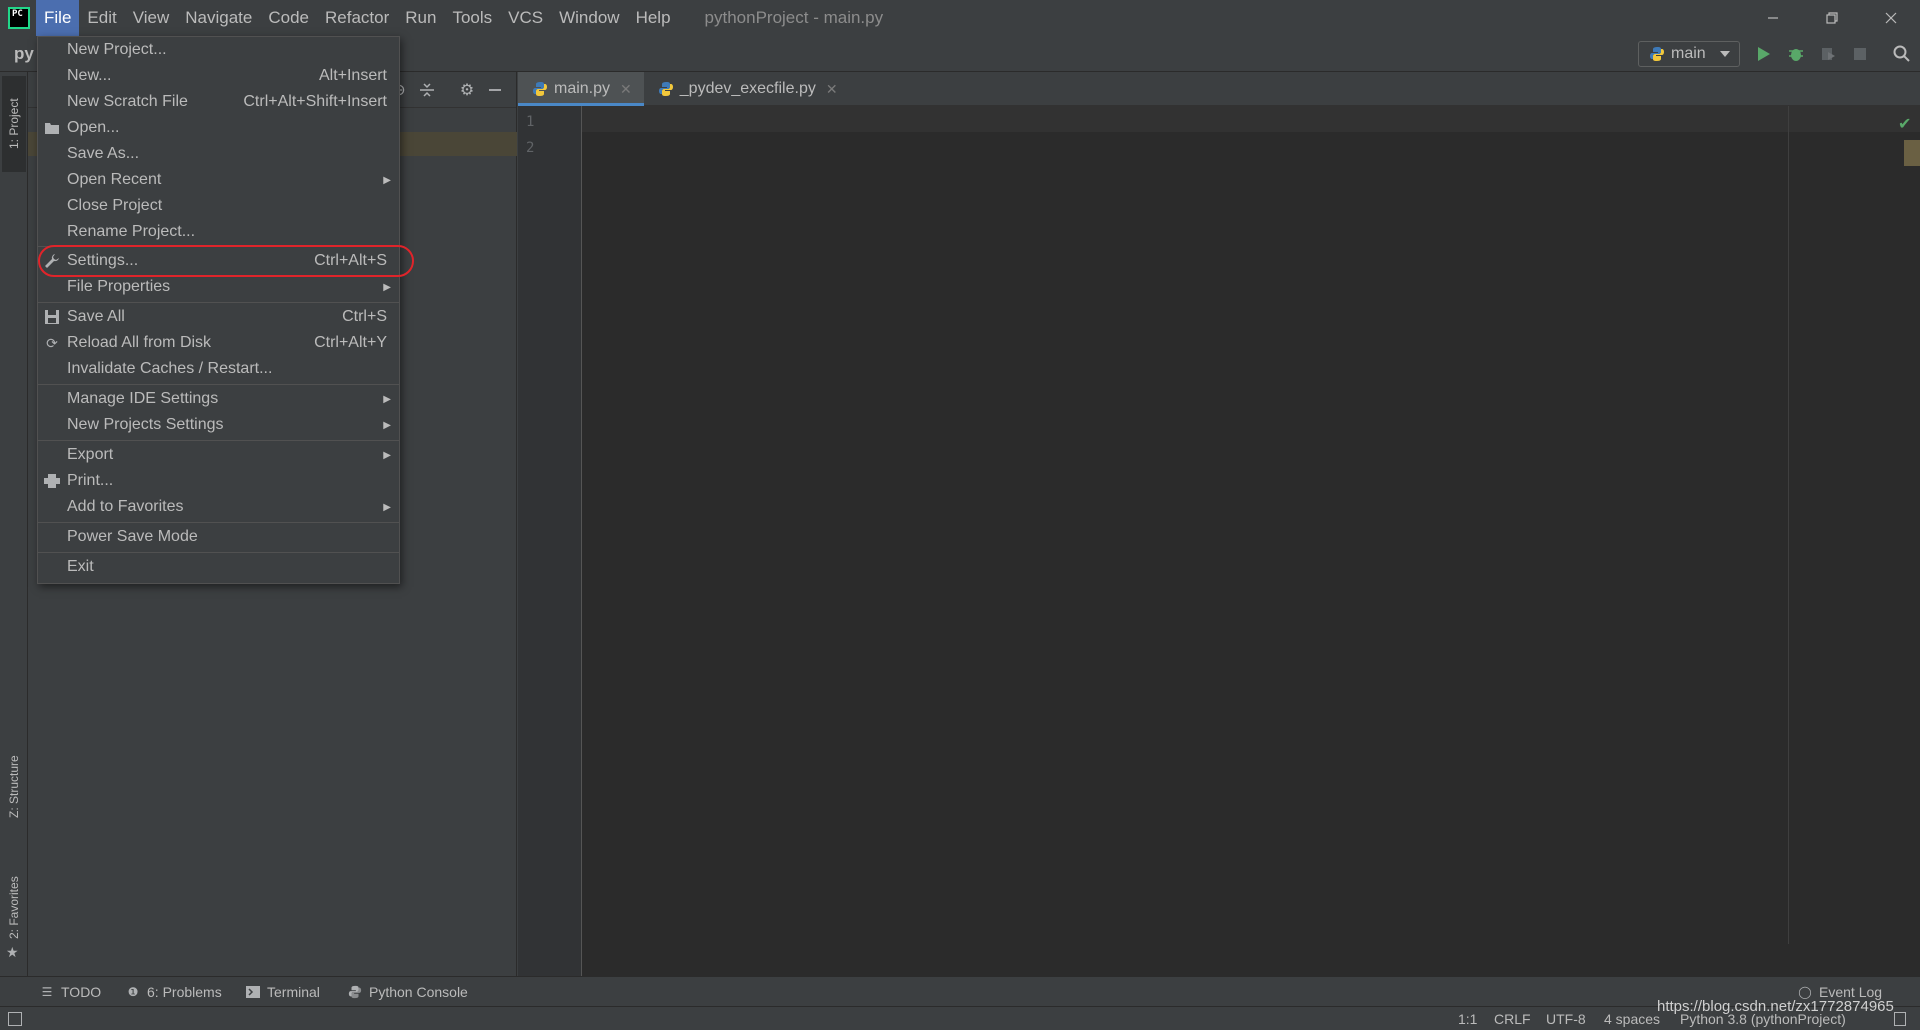 The image size is (1920, 1030). What do you see at coordinates (1689, 54) in the screenshot?
I see `run-configuration-selector: main` at bounding box center [1689, 54].